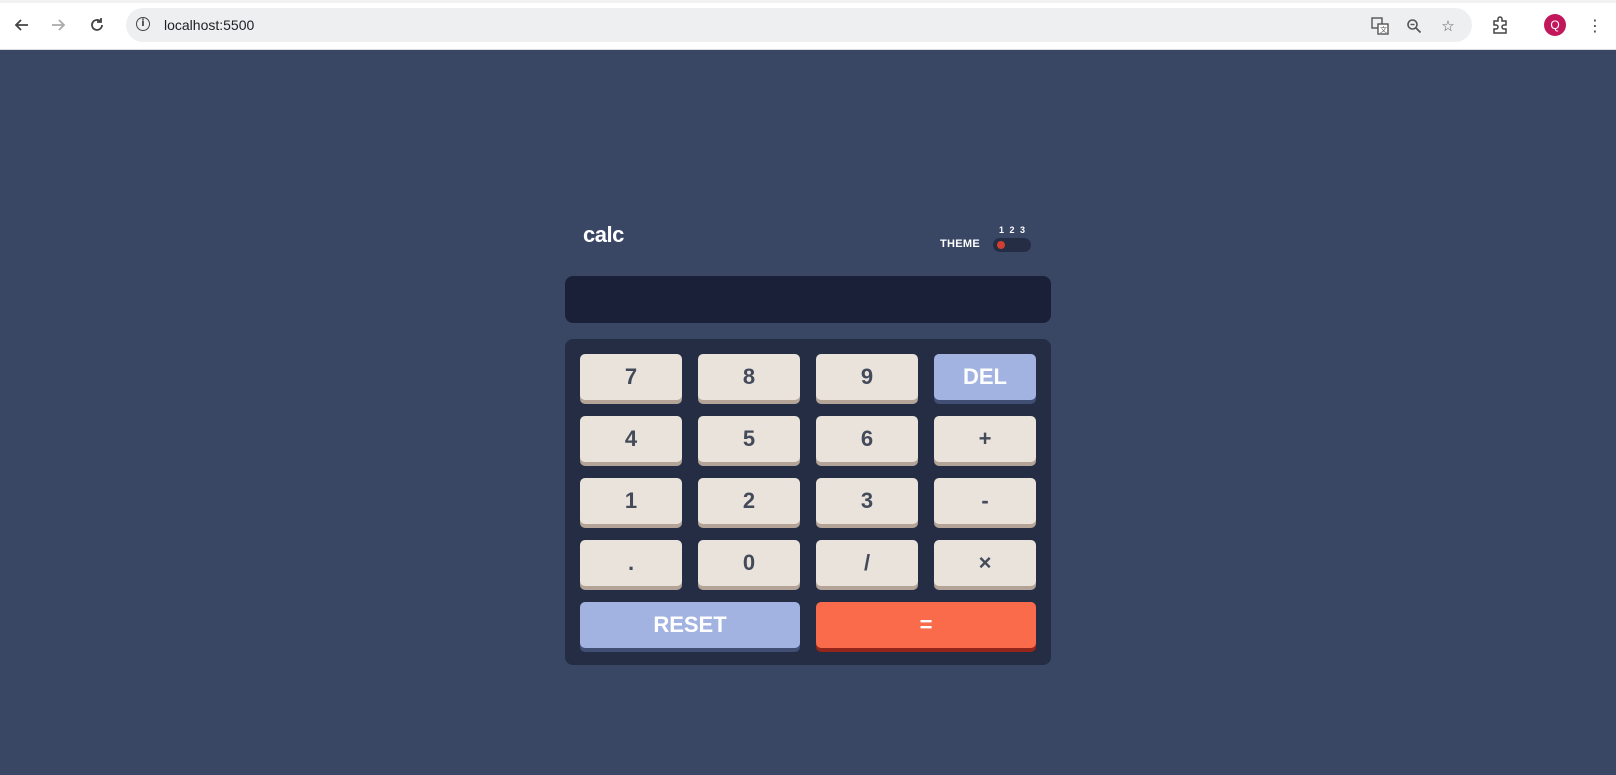 Image resolution: width=1616 pixels, height=775 pixels. I want to click on profile-avatar: Q, so click(1555, 25).